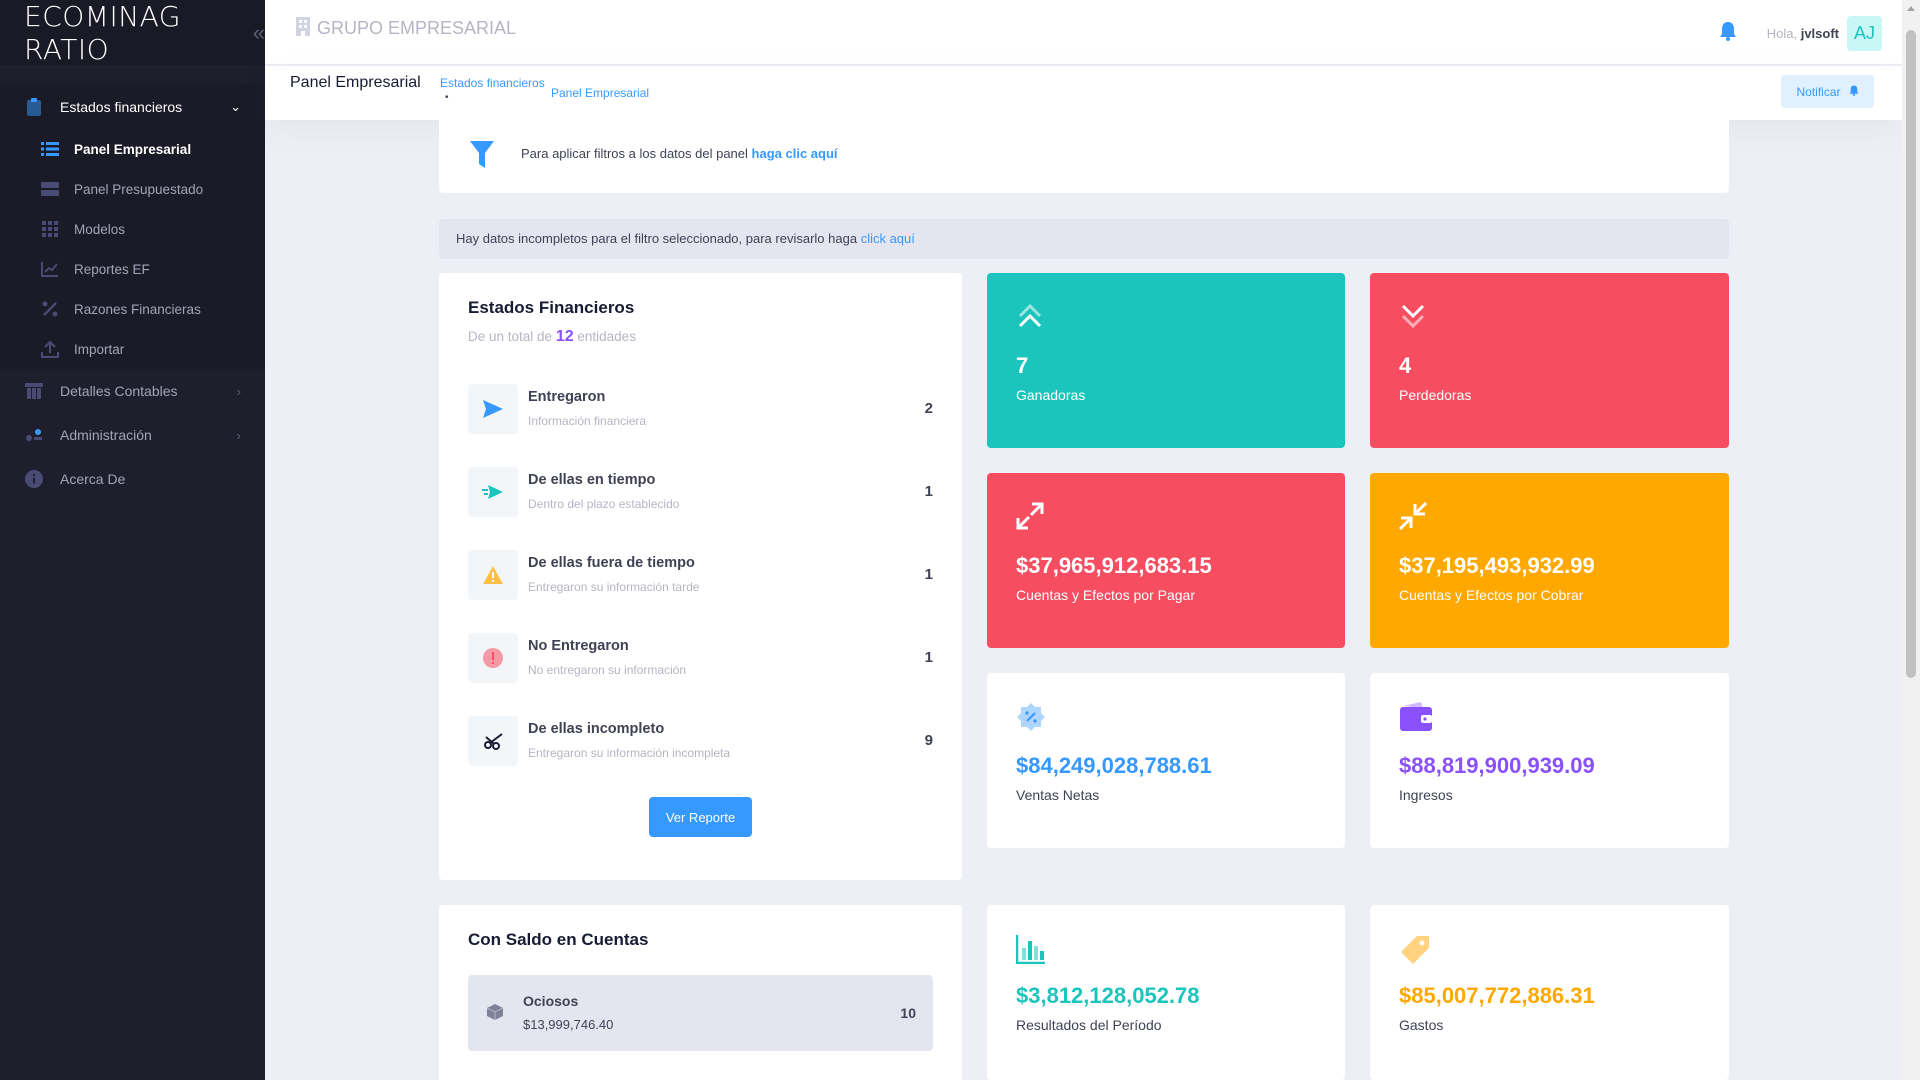 The image size is (1920, 1080). What do you see at coordinates (482, 157) in the screenshot?
I see `funnel-icon` at bounding box center [482, 157].